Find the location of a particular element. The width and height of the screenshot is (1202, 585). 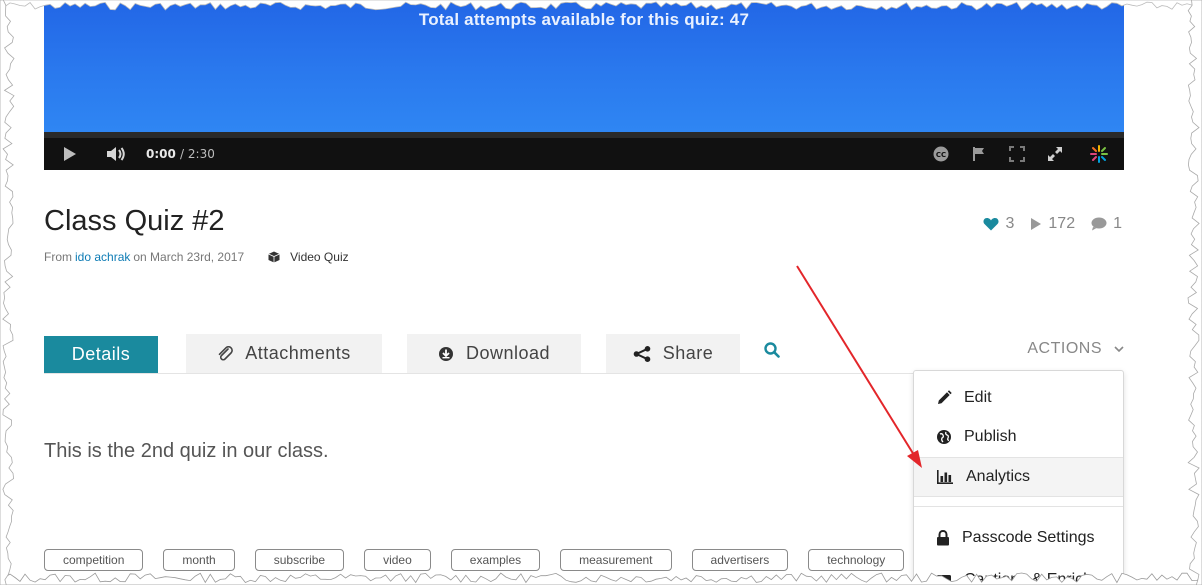

action-captions-enrich: Captions & Enrich is located at coordinates (1018, 573).